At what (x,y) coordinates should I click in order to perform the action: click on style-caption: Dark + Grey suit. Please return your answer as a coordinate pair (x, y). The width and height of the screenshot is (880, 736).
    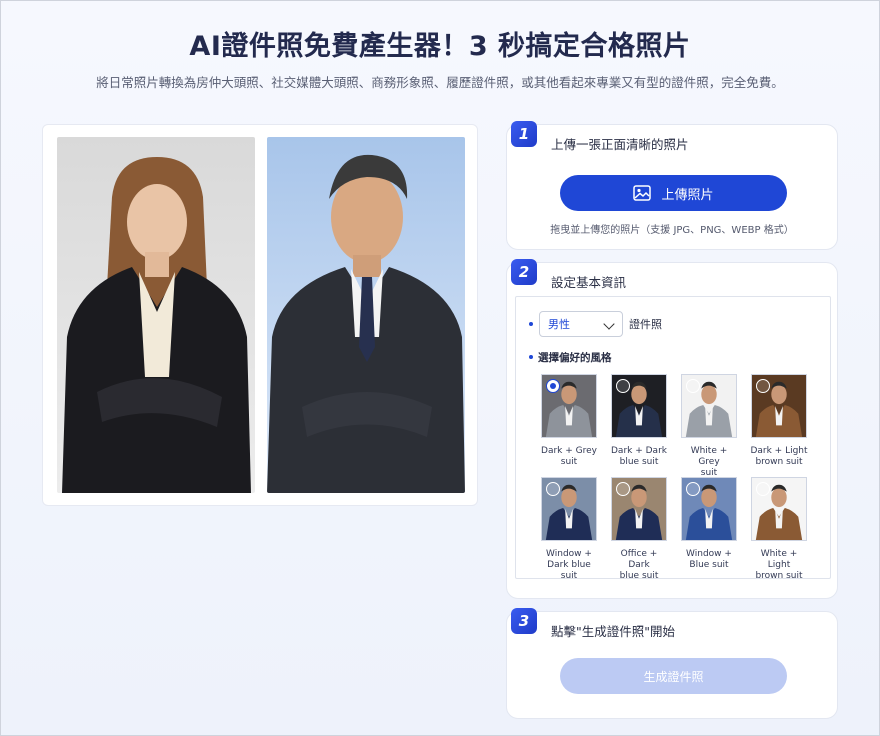
    Looking at the image, I should click on (569, 457).